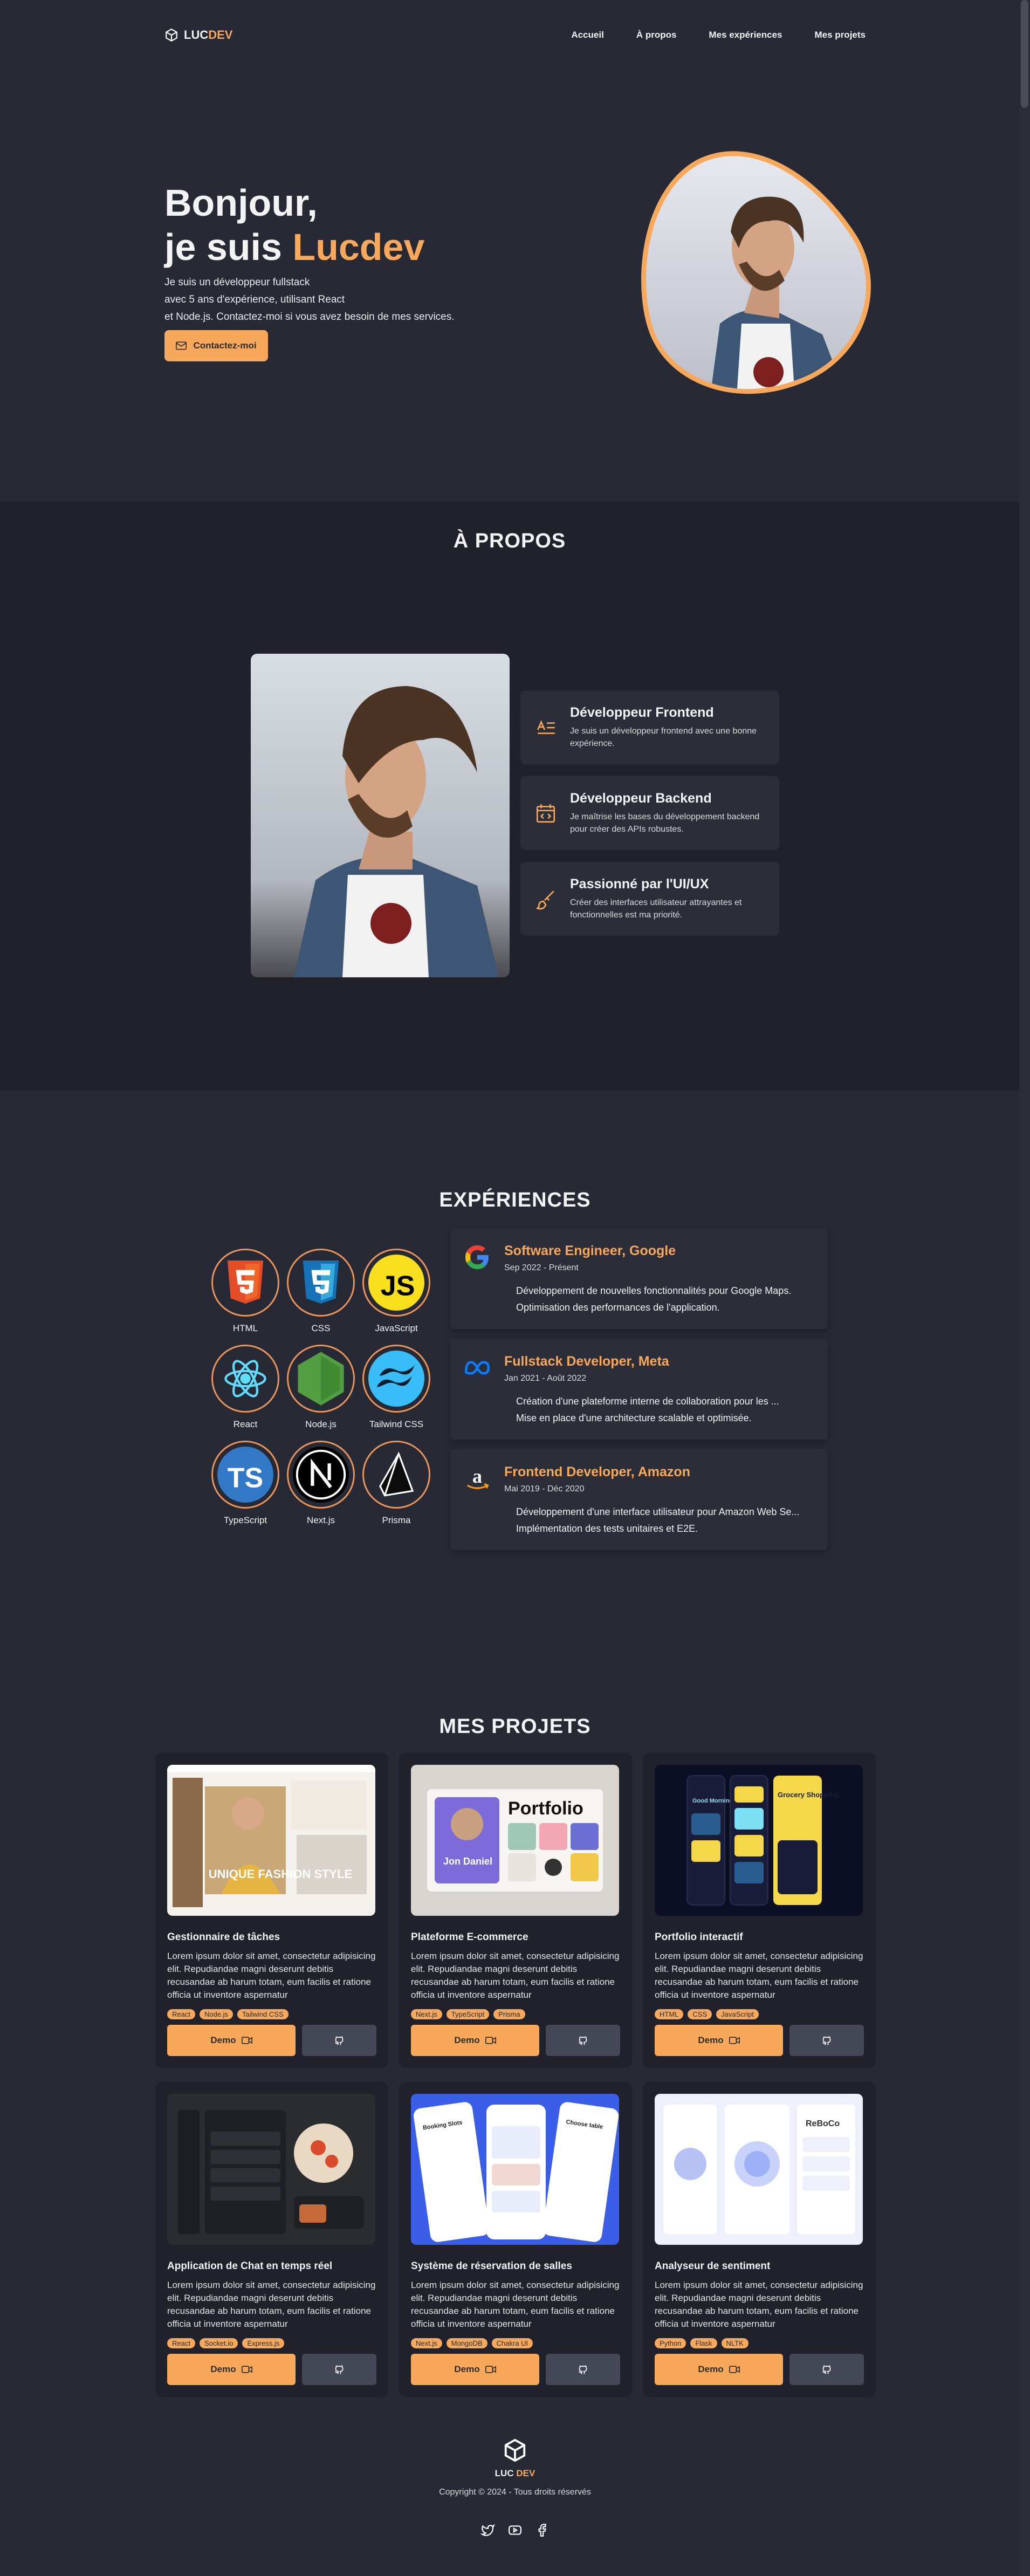 Image resolution: width=1030 pixels, height=2576 pixels. Describe the element at coordinates (669, 2014) in the screenshot. I see `tag: HTML` at that location.